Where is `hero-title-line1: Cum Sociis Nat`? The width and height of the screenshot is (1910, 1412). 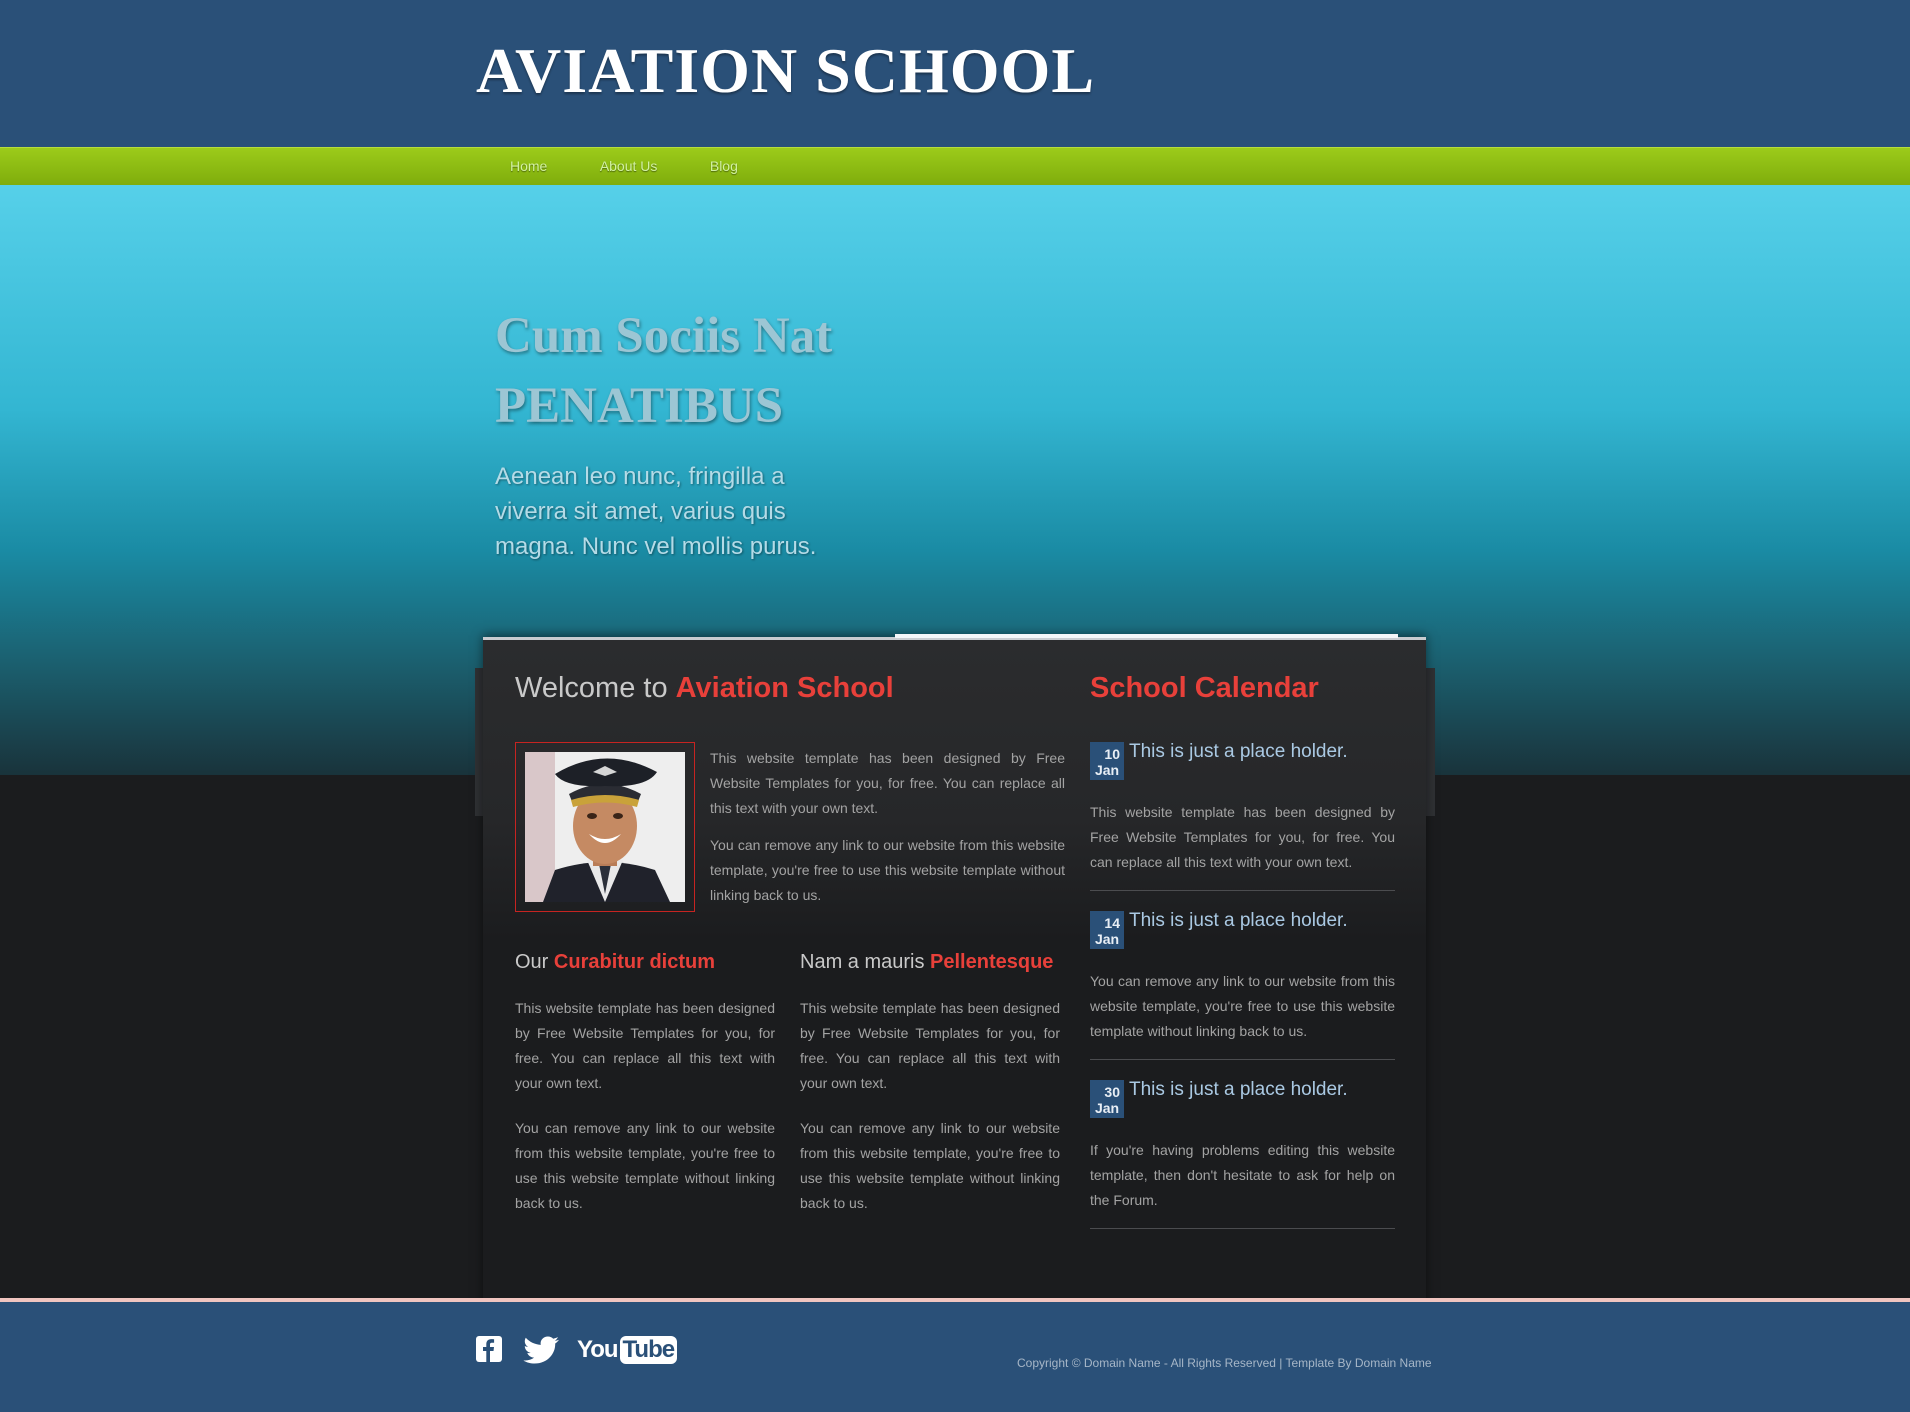
hero-title-line1: Cum Sociis Nat is located at coordinates (664, 336).